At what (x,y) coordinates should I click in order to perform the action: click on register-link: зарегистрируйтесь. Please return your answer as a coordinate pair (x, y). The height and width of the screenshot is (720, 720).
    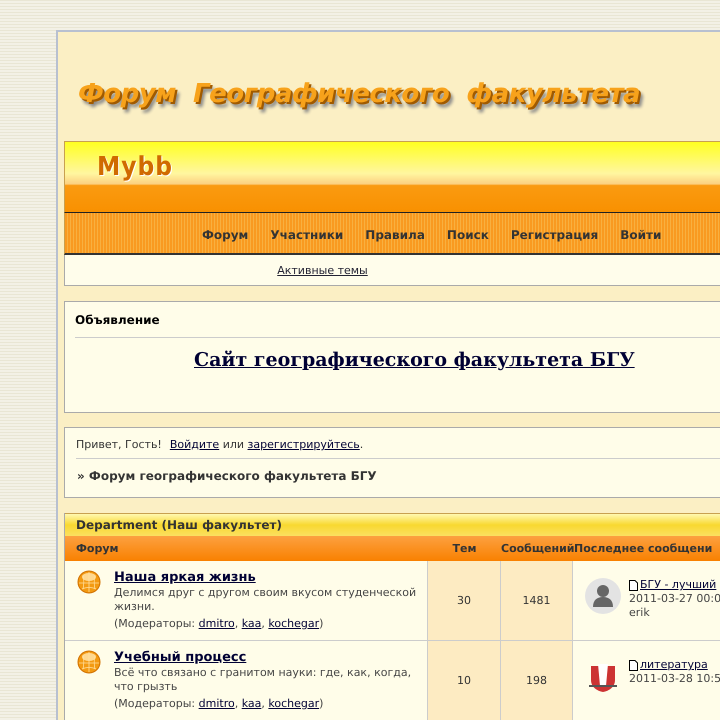
    Looking at the image, I should click on (304, 444).